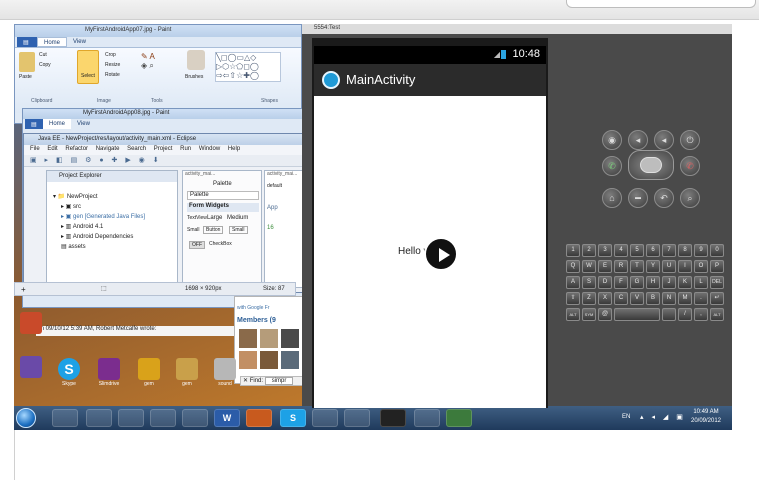 Image resolution: width=759 pixels, height=480 pixels. I want to click on key-space, so click(637, 314).